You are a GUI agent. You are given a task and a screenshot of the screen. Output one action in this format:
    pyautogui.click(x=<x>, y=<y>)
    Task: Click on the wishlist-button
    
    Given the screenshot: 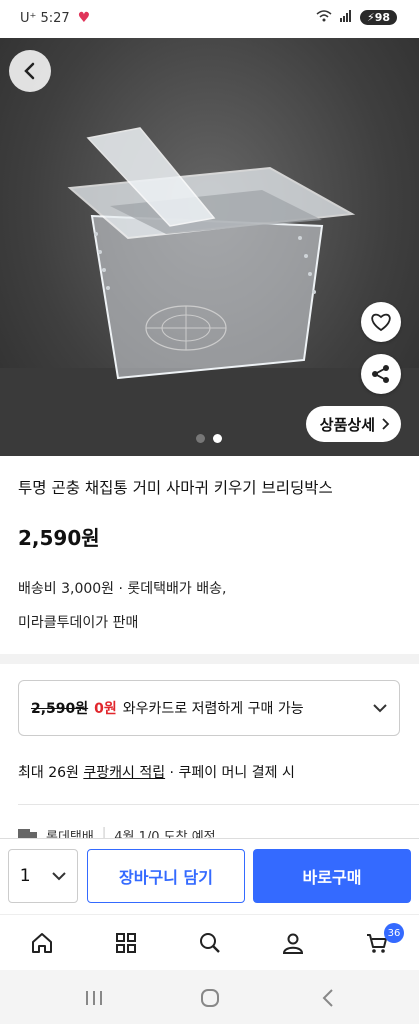 What is the action you would take?
    pyautogui.click(x=381, y=322)
    